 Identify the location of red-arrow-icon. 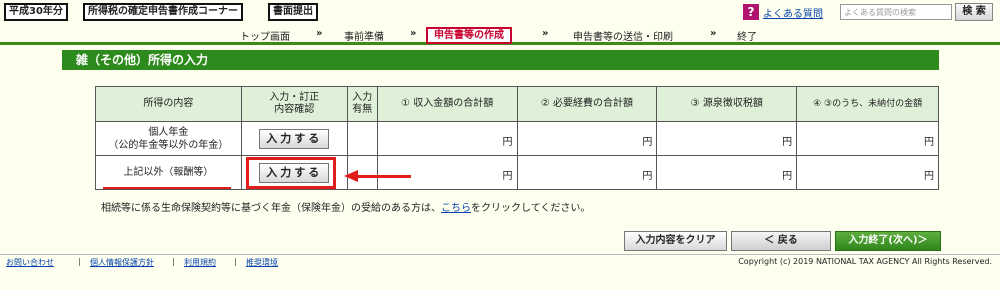
(351, 176).